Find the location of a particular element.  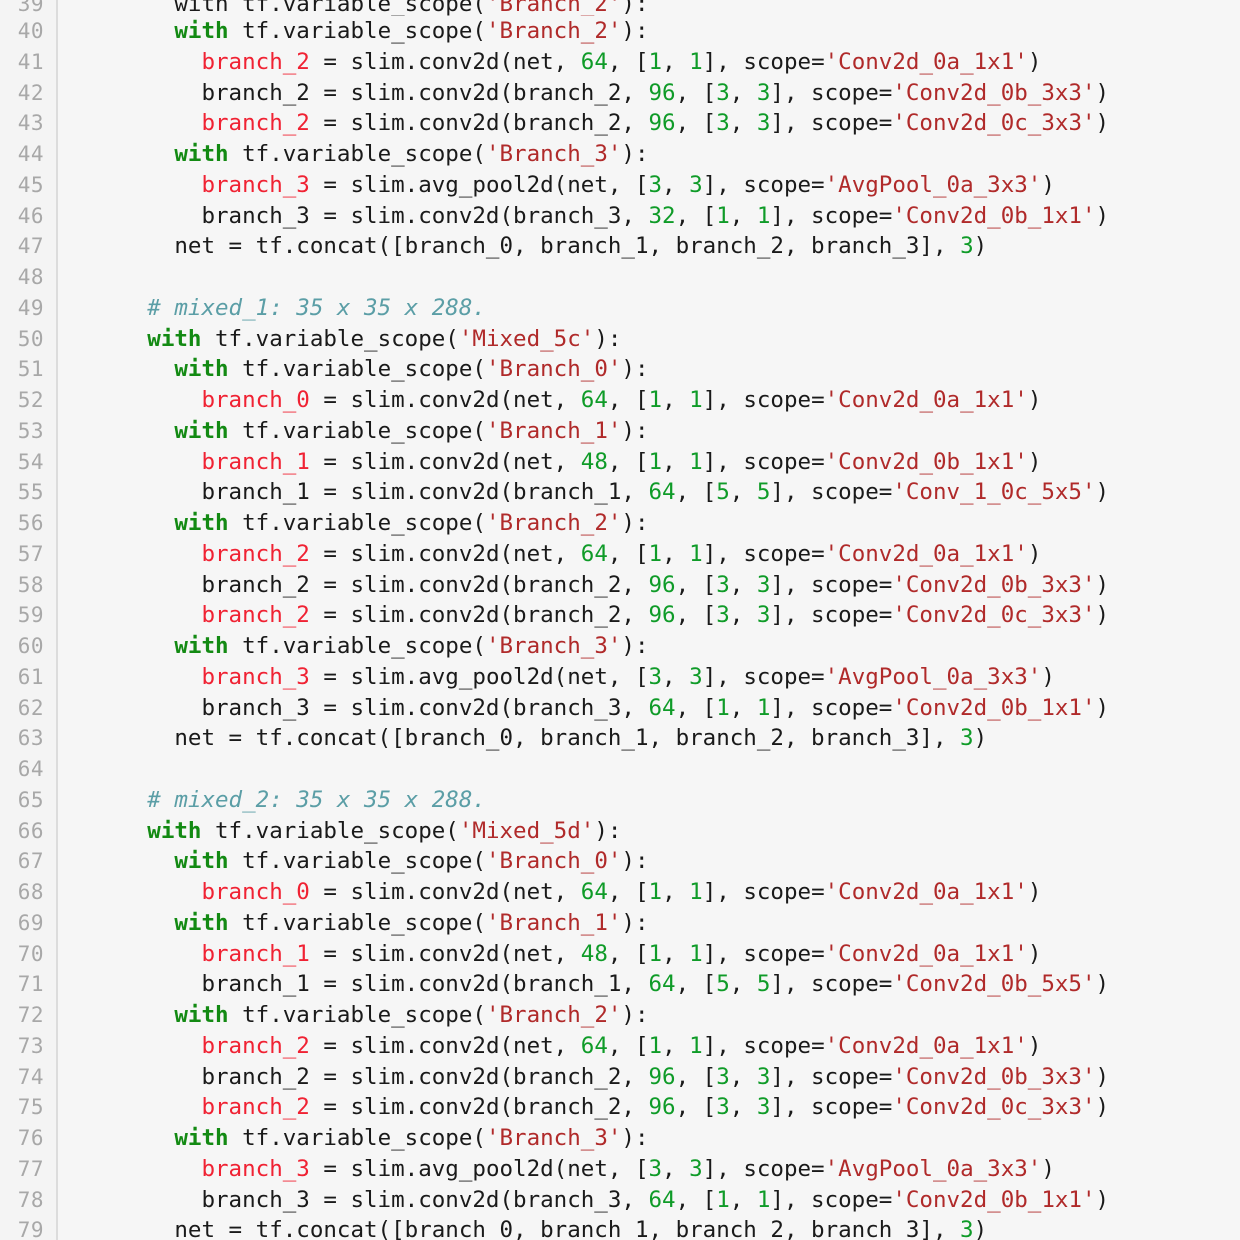

plain-token: = slim.conv2d(net, is located at coordinates (445, 553).